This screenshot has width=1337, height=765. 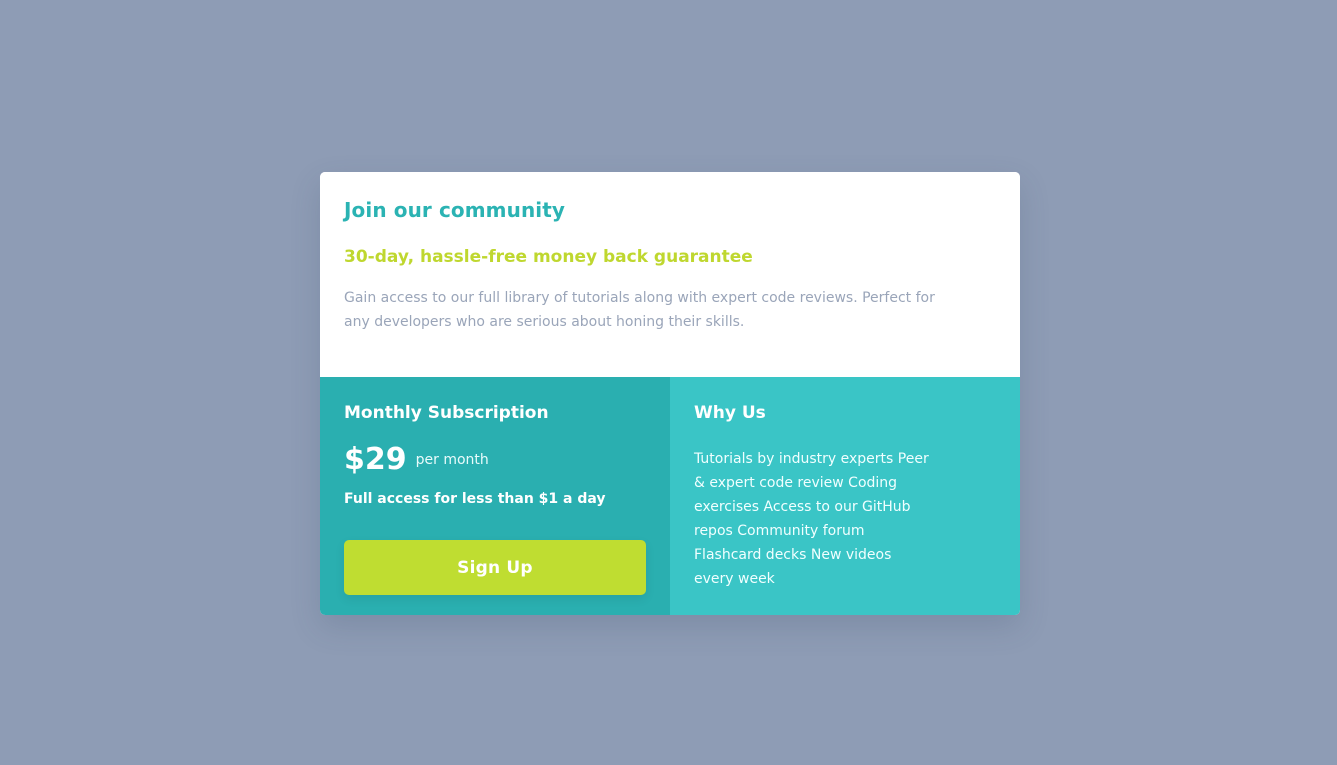 What do you see at coordinates (455, 210) in the screenshot?
I see `card-title: Join our community` at bounding box center [455, 210].